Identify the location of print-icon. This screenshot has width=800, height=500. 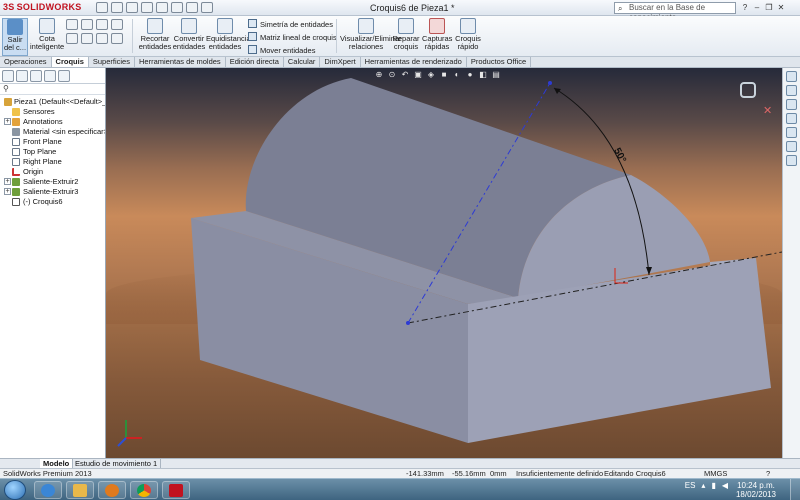
(147, 7).